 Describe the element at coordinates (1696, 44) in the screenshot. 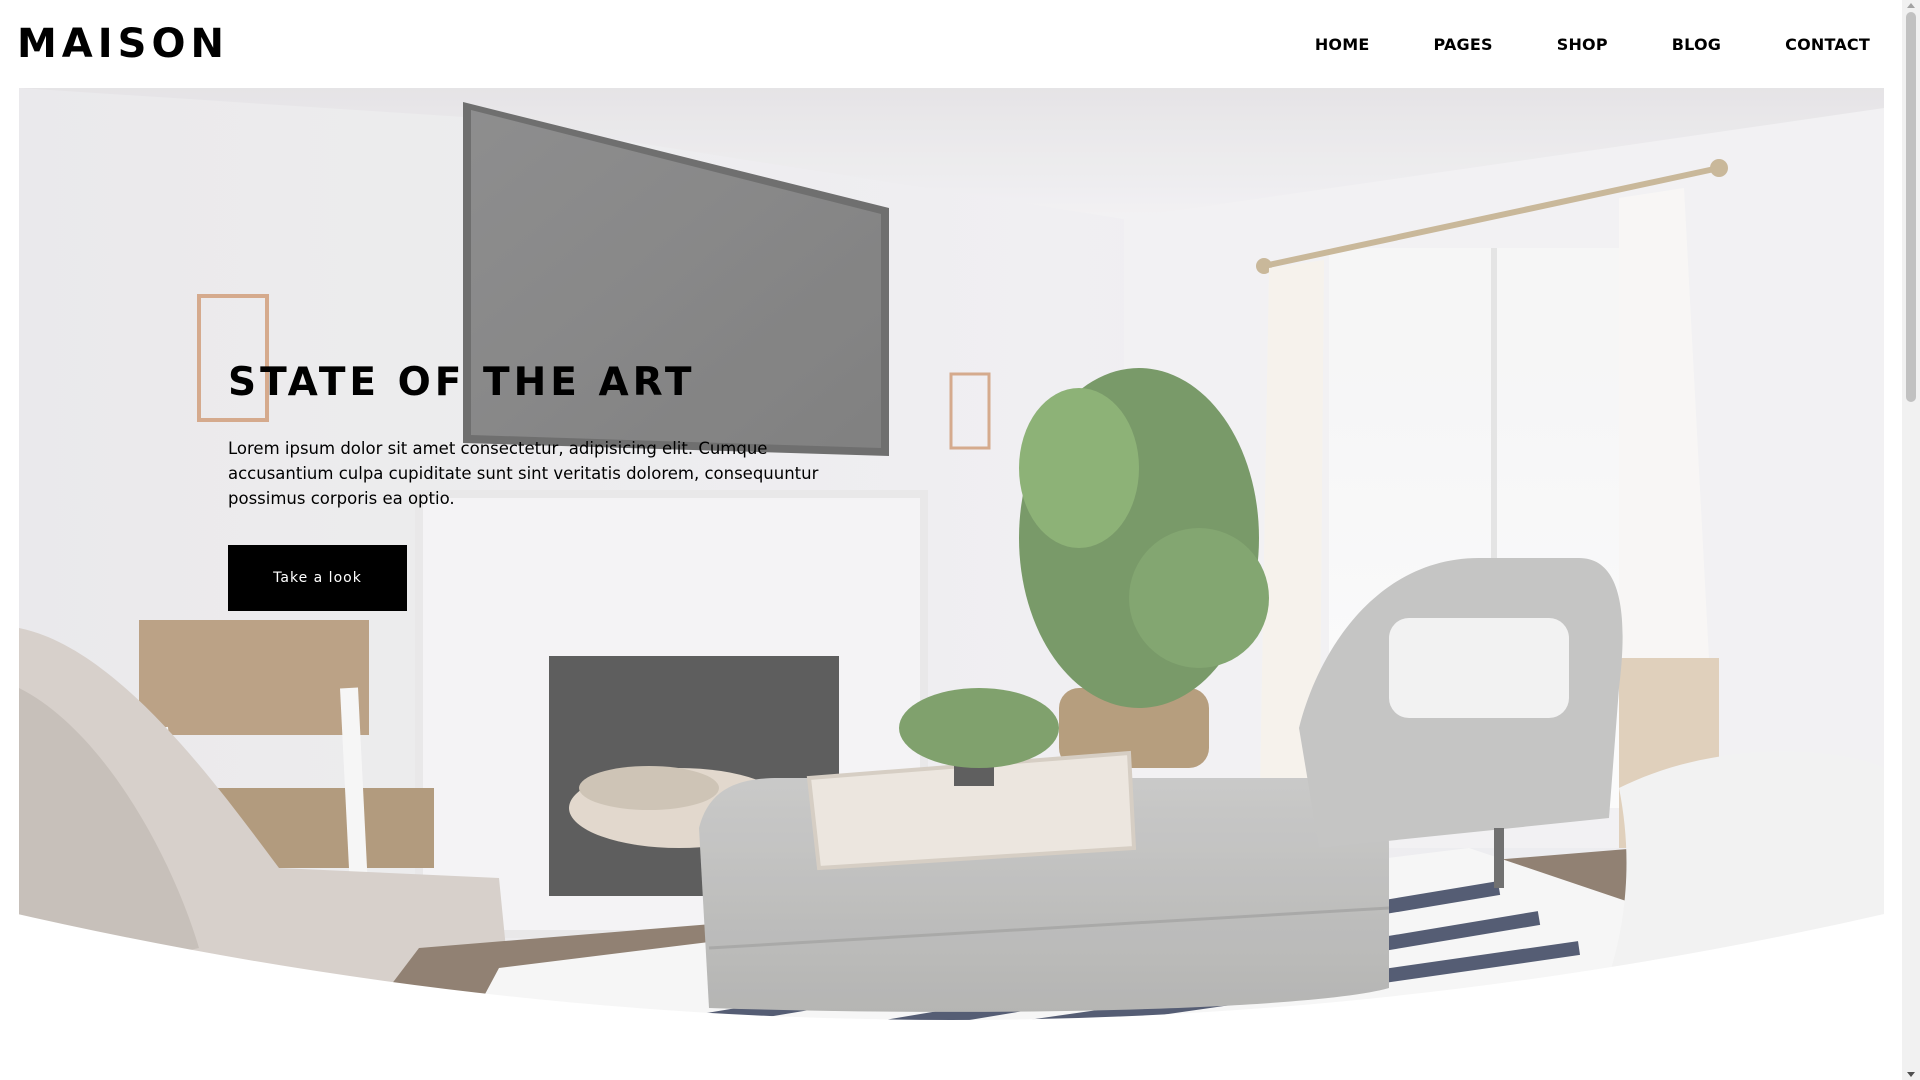

I see `nav-blog: BLOG` at that location.